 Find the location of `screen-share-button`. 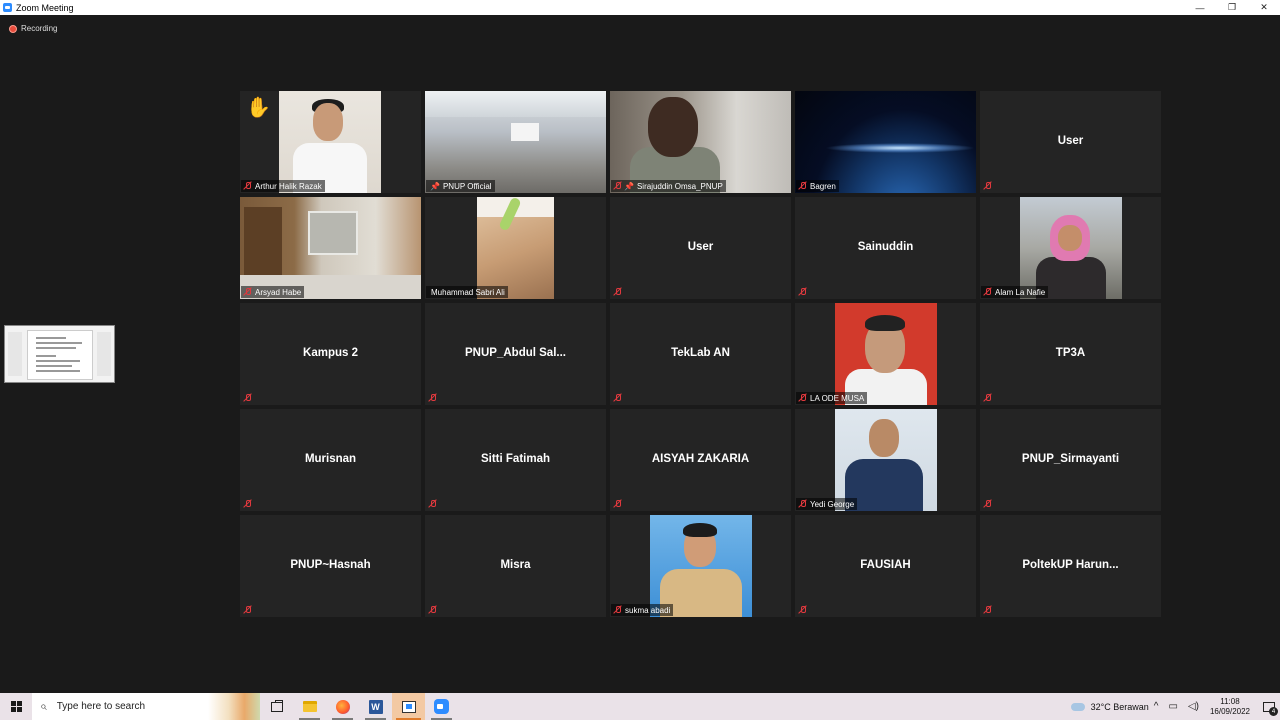

screen-share-button is located at coordinates (408, 706).